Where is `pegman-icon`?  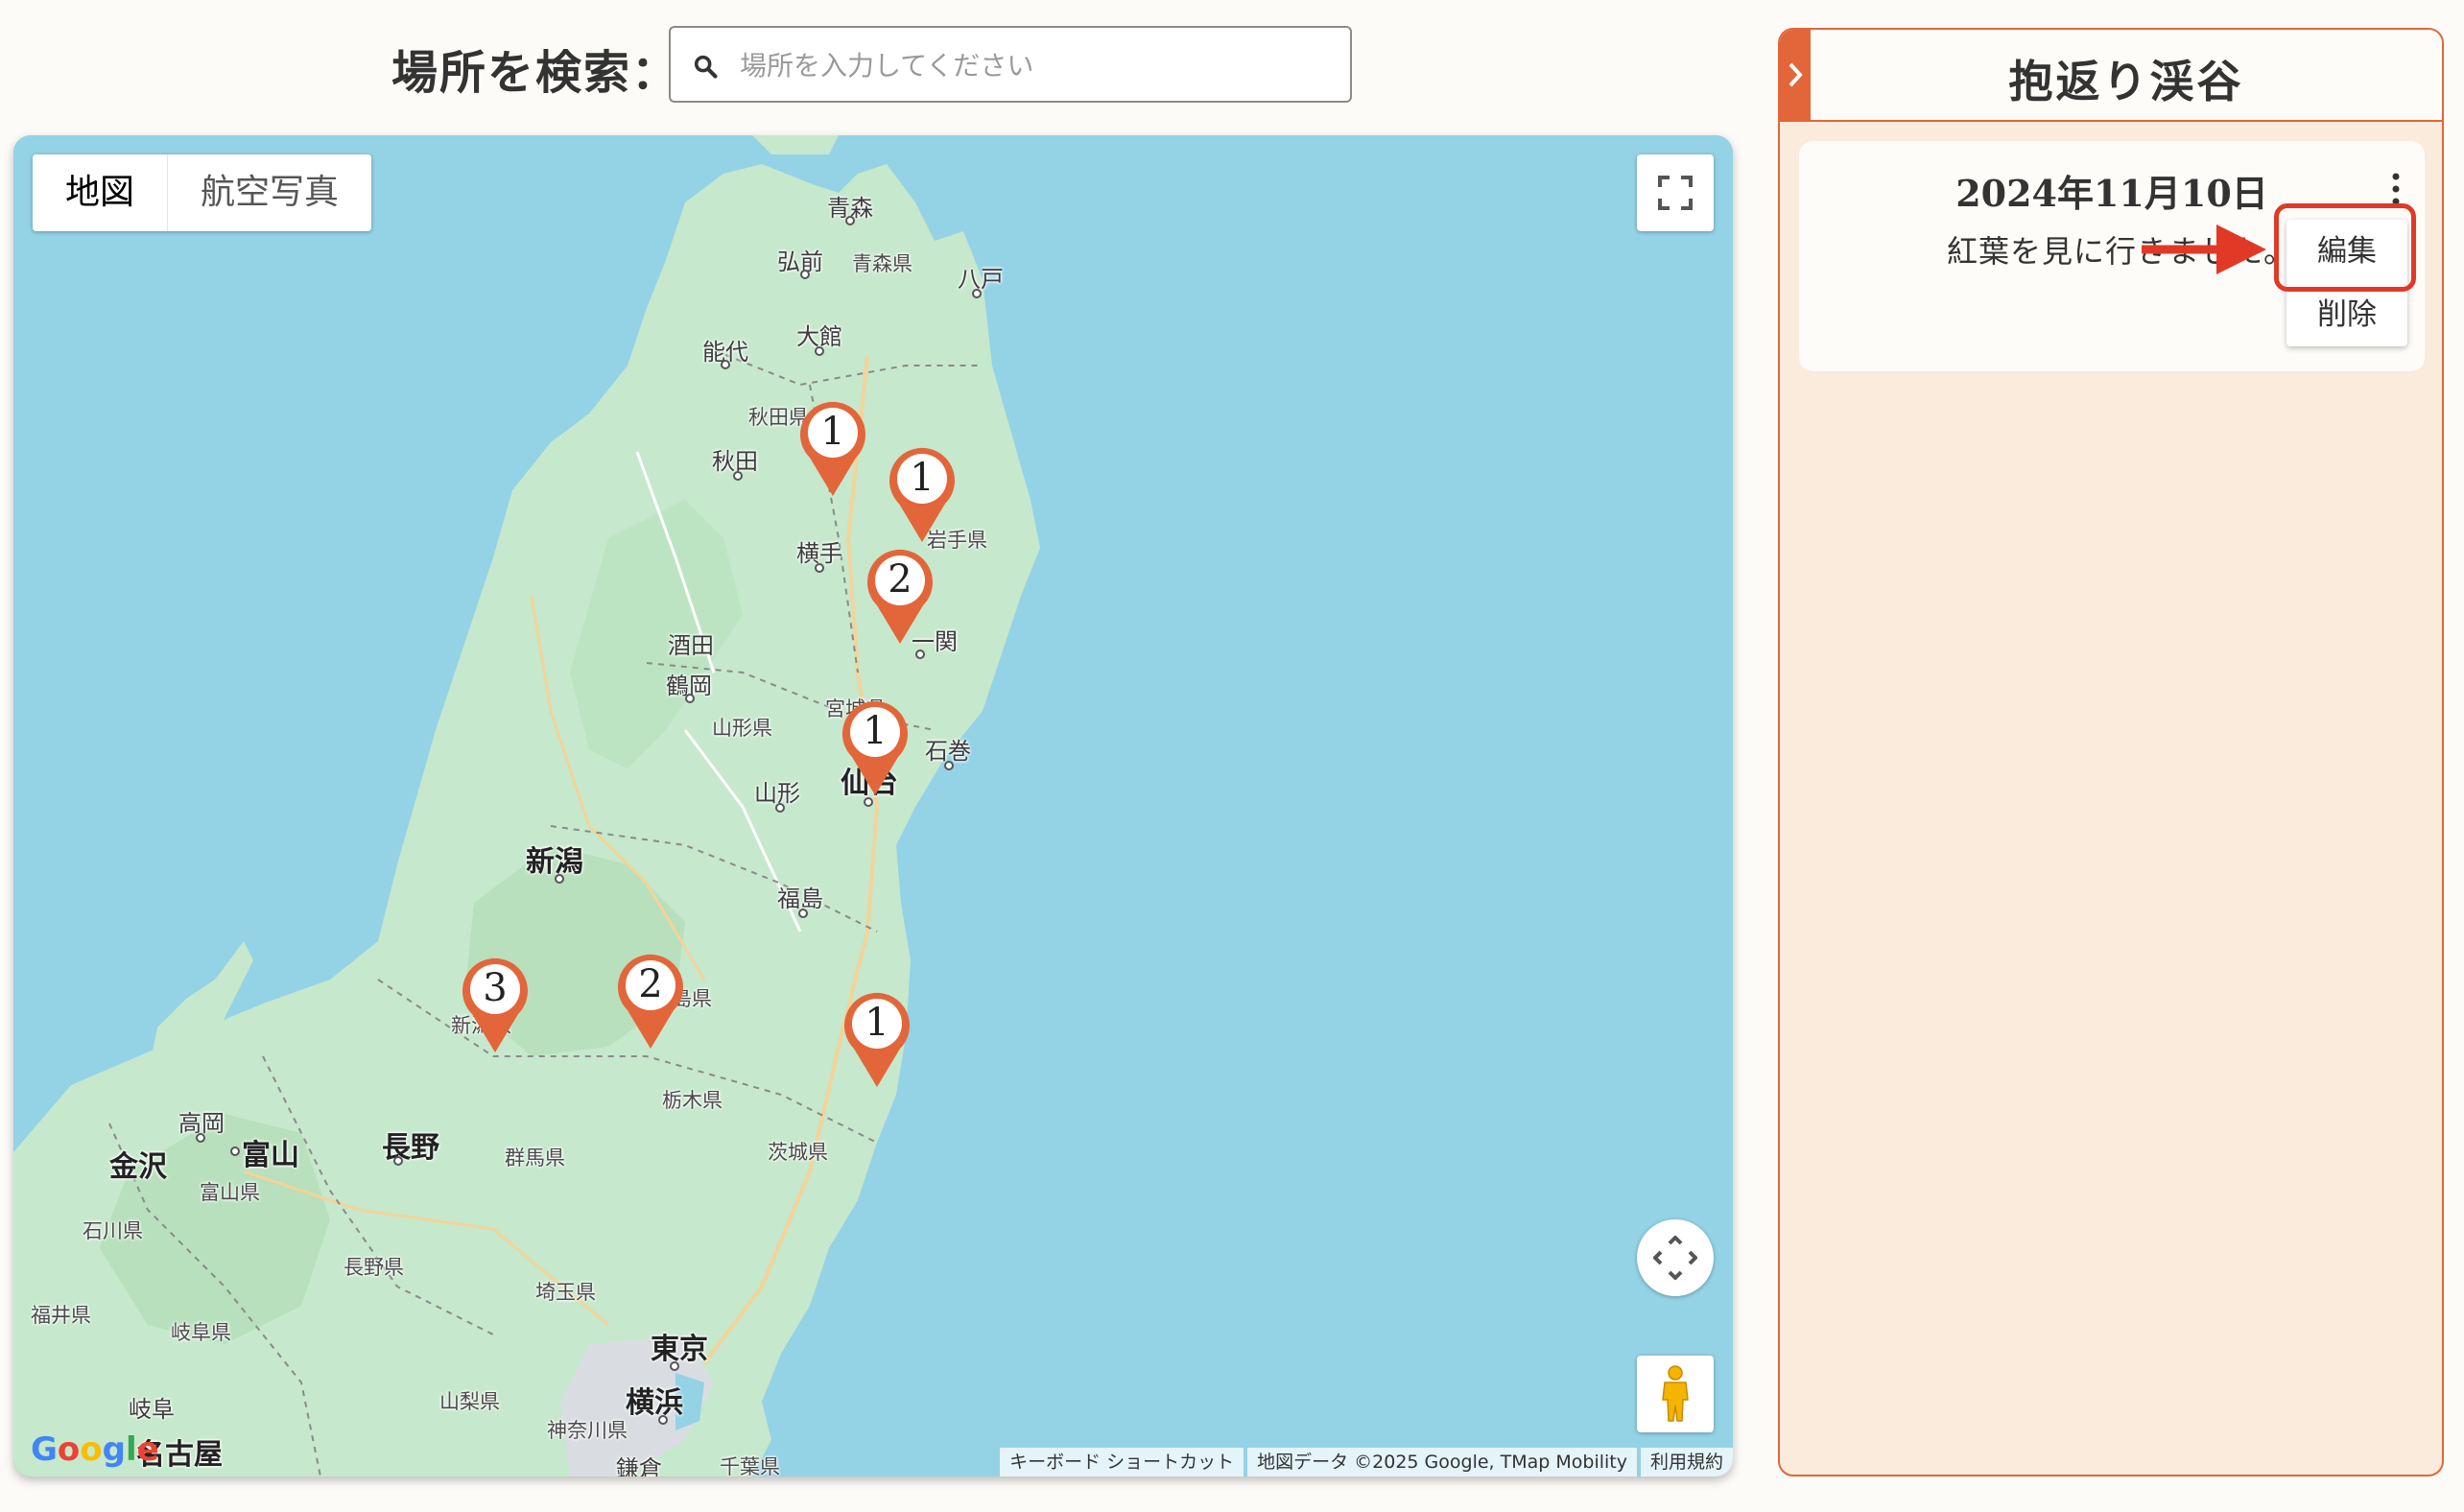
pegman-icon is located at coordinates (1675, 1393).